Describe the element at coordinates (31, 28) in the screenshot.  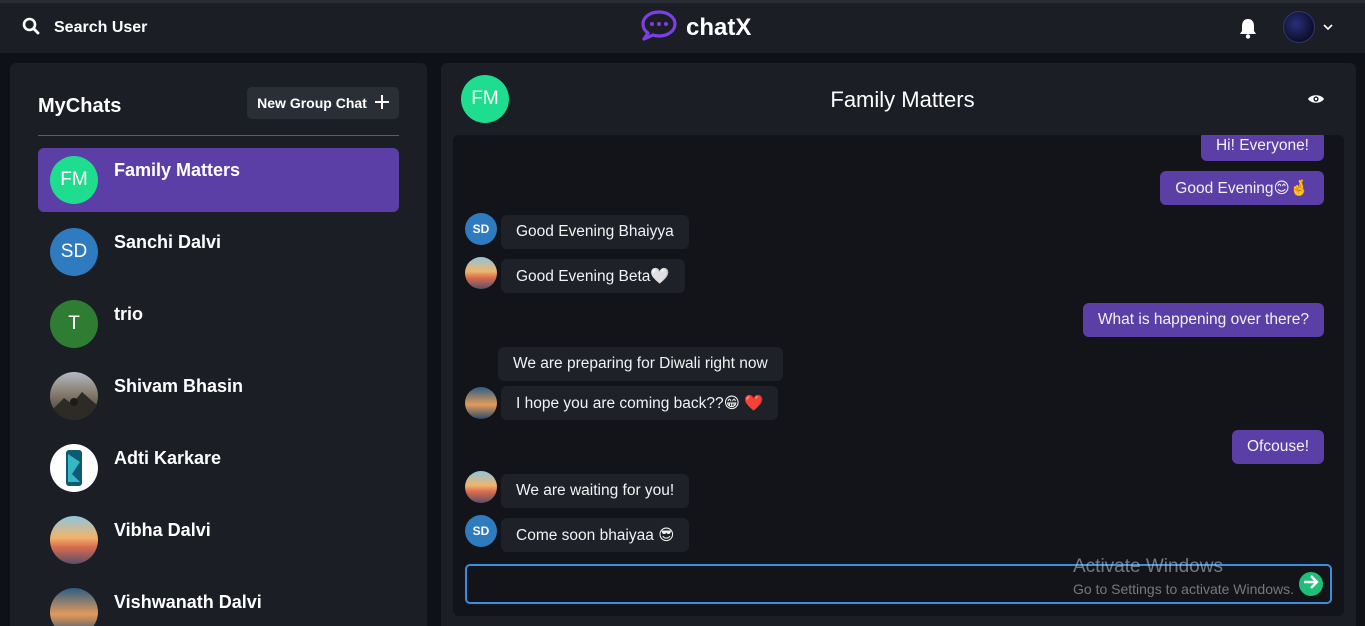
I see `search-icon` at that location.